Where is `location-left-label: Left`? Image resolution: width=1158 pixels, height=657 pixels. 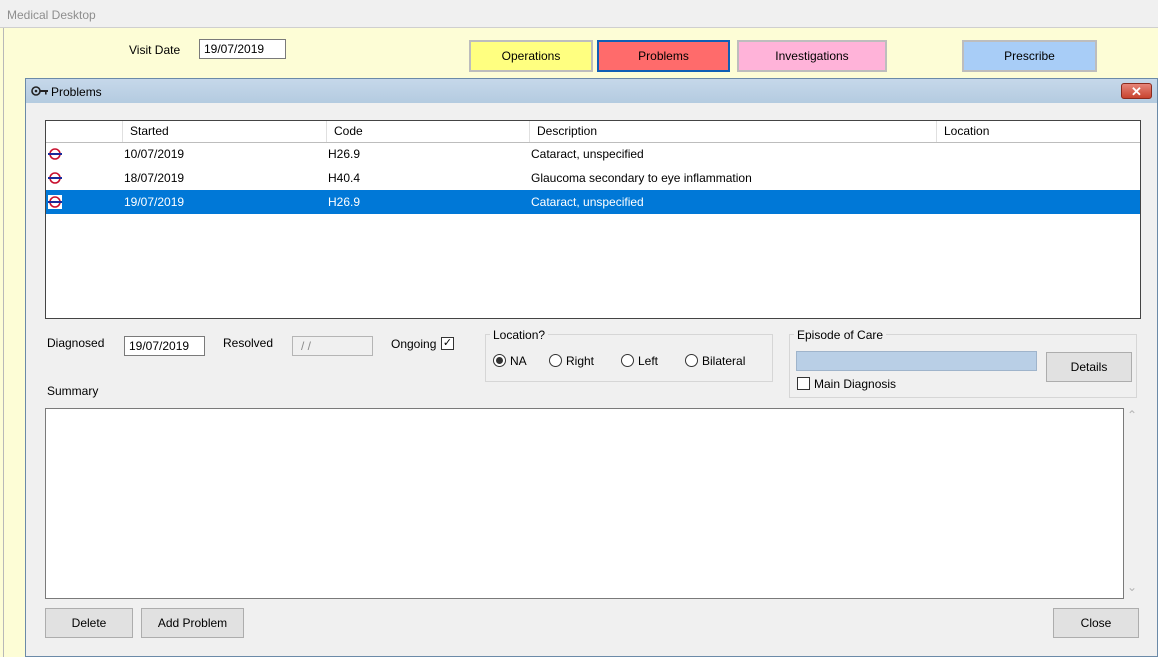
location-left-label: Left is located at coordinates (648, 361).